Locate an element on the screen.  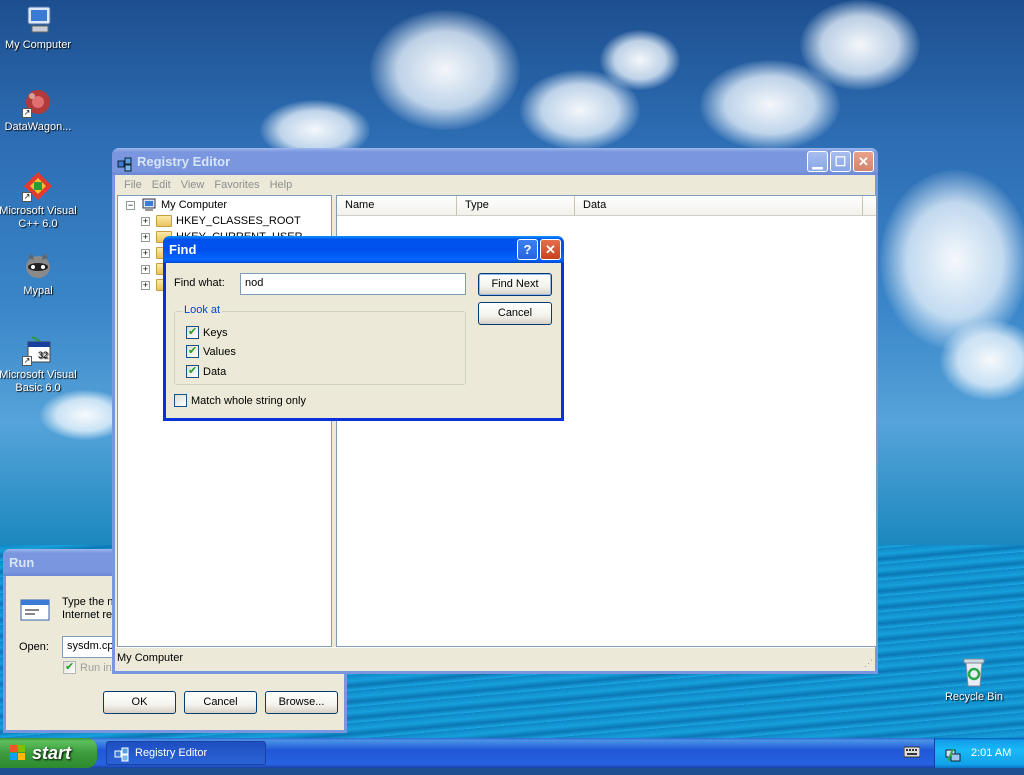
desktop-icon-visual-cpp: ↗ Microsoft Visual C++ 6.0 is located at coordinates (39, 200).